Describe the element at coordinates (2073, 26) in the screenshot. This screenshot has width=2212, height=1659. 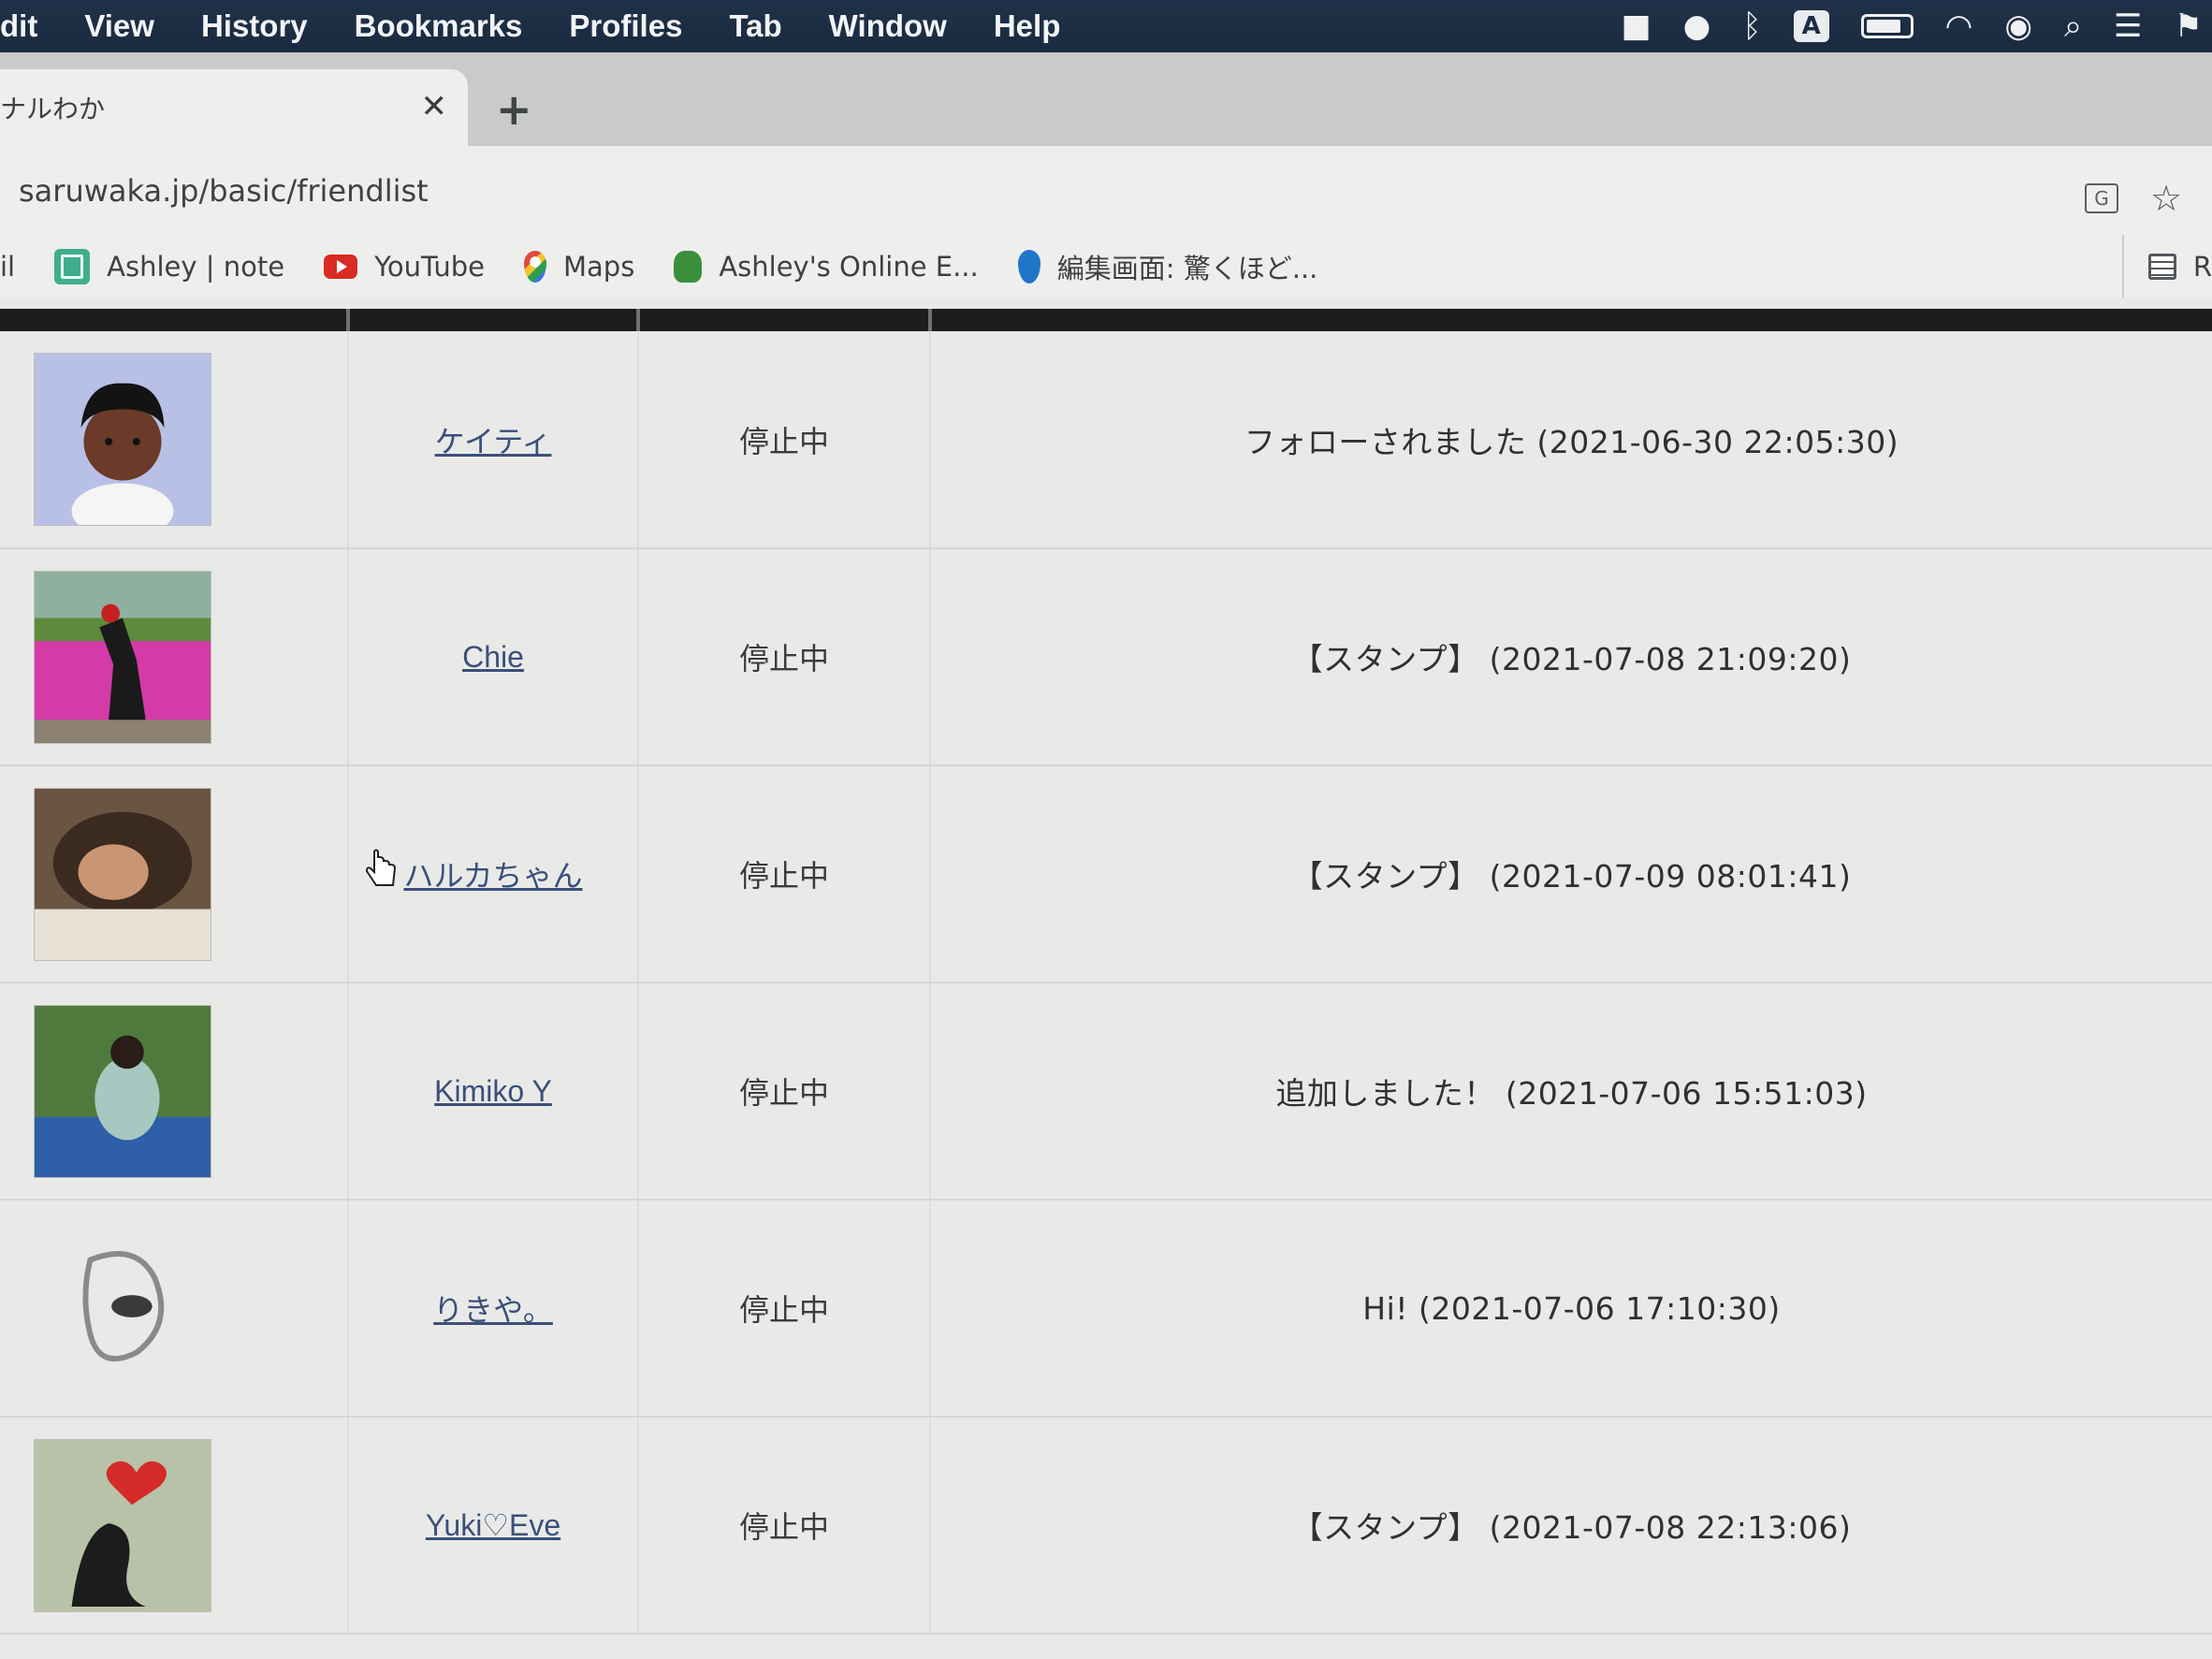
I see `spotlight-search-icon: ⌕` at that location.